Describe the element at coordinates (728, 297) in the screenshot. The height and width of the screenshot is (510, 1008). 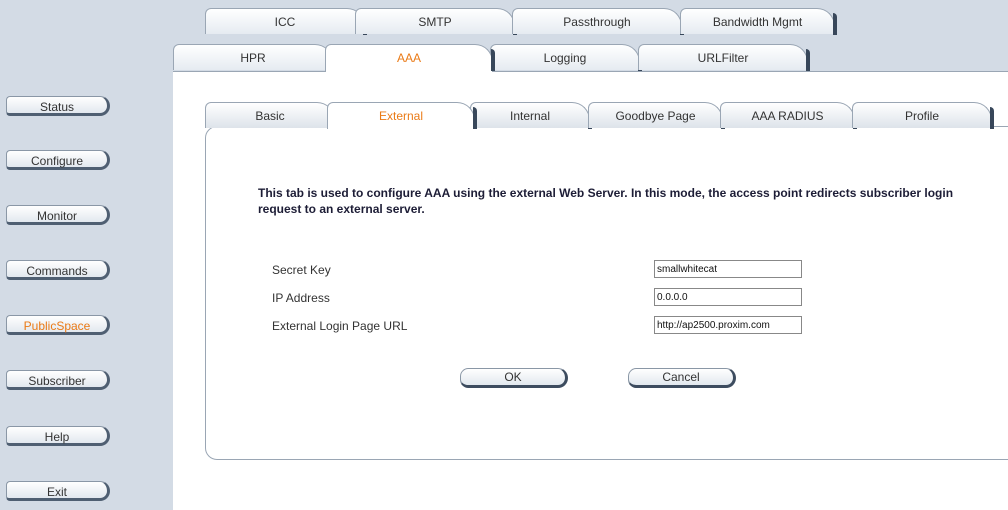
I see `ip-address-field` at that location.